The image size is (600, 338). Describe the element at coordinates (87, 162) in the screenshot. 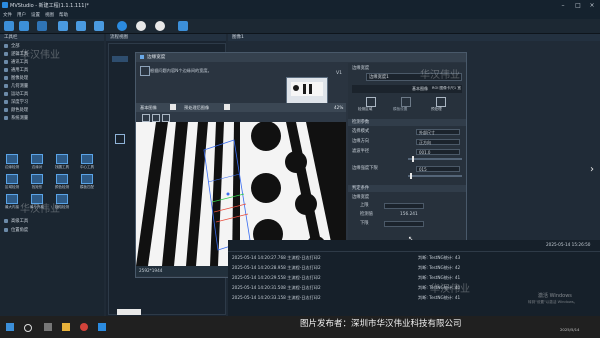

I see `tool-grid-item: 中心工具` at that location.